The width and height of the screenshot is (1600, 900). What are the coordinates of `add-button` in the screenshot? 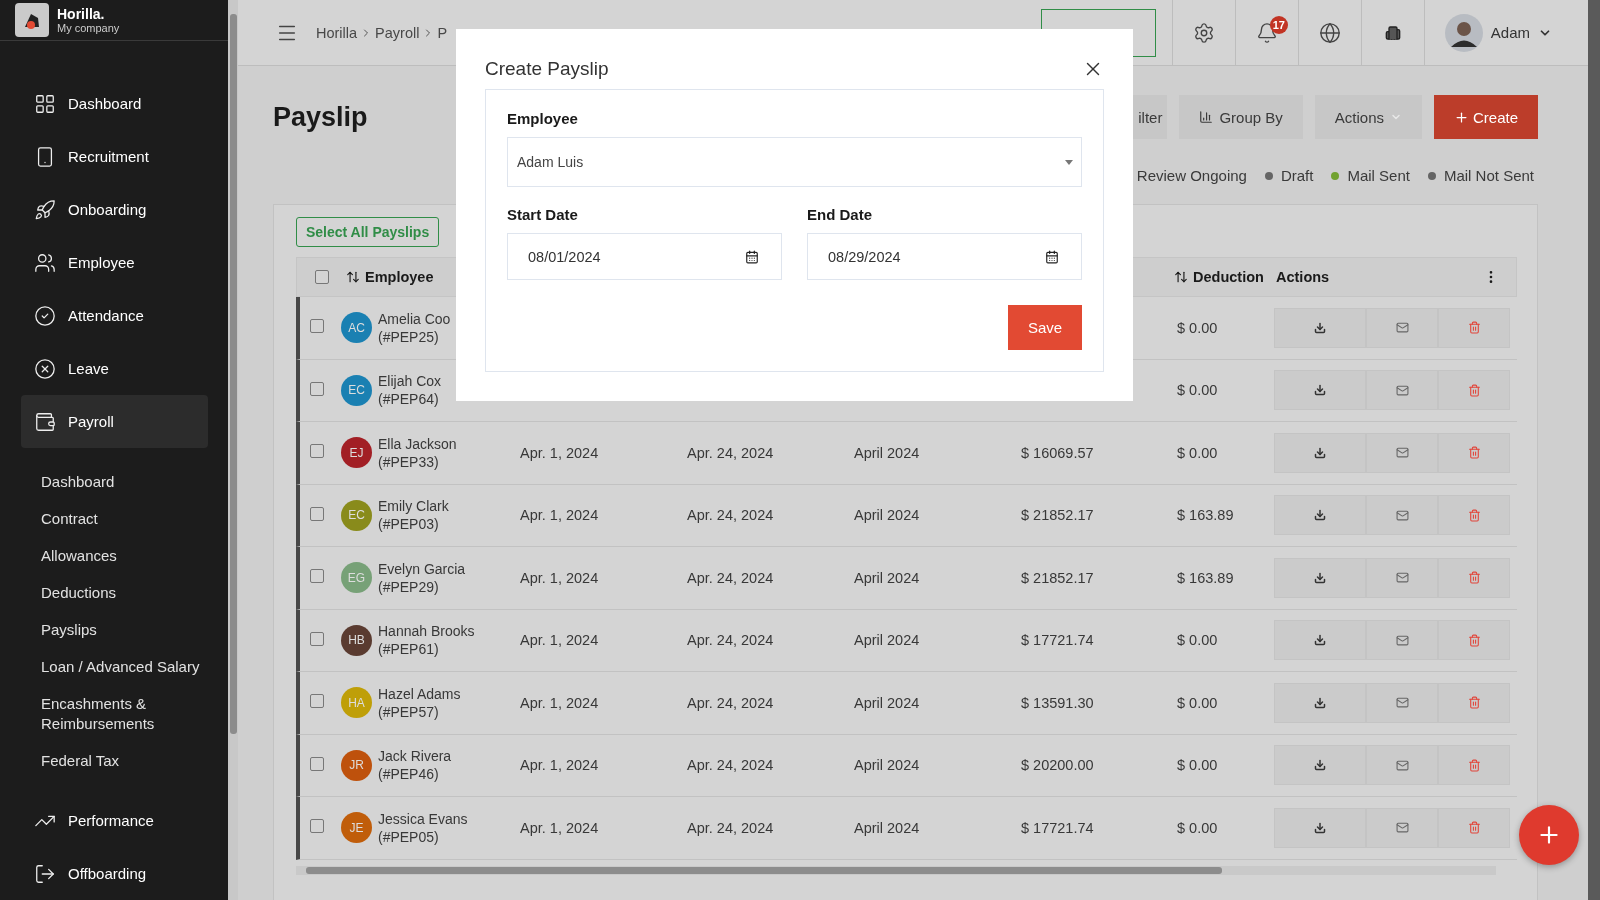 It's located at (1549, 835).